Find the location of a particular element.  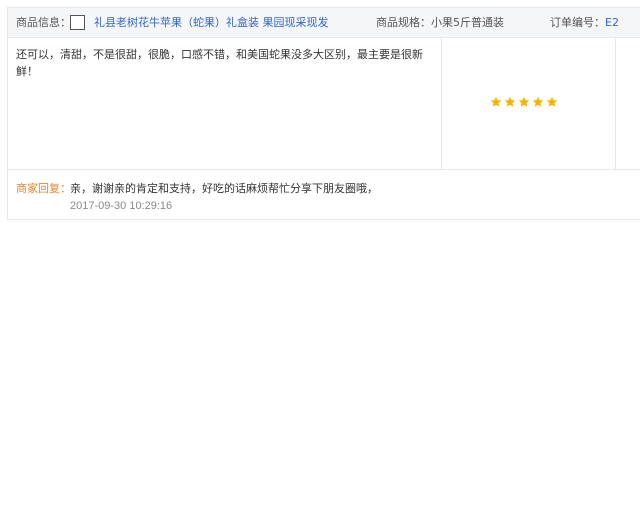

order-label: 订单编号： is located at coordinates (577, 22).